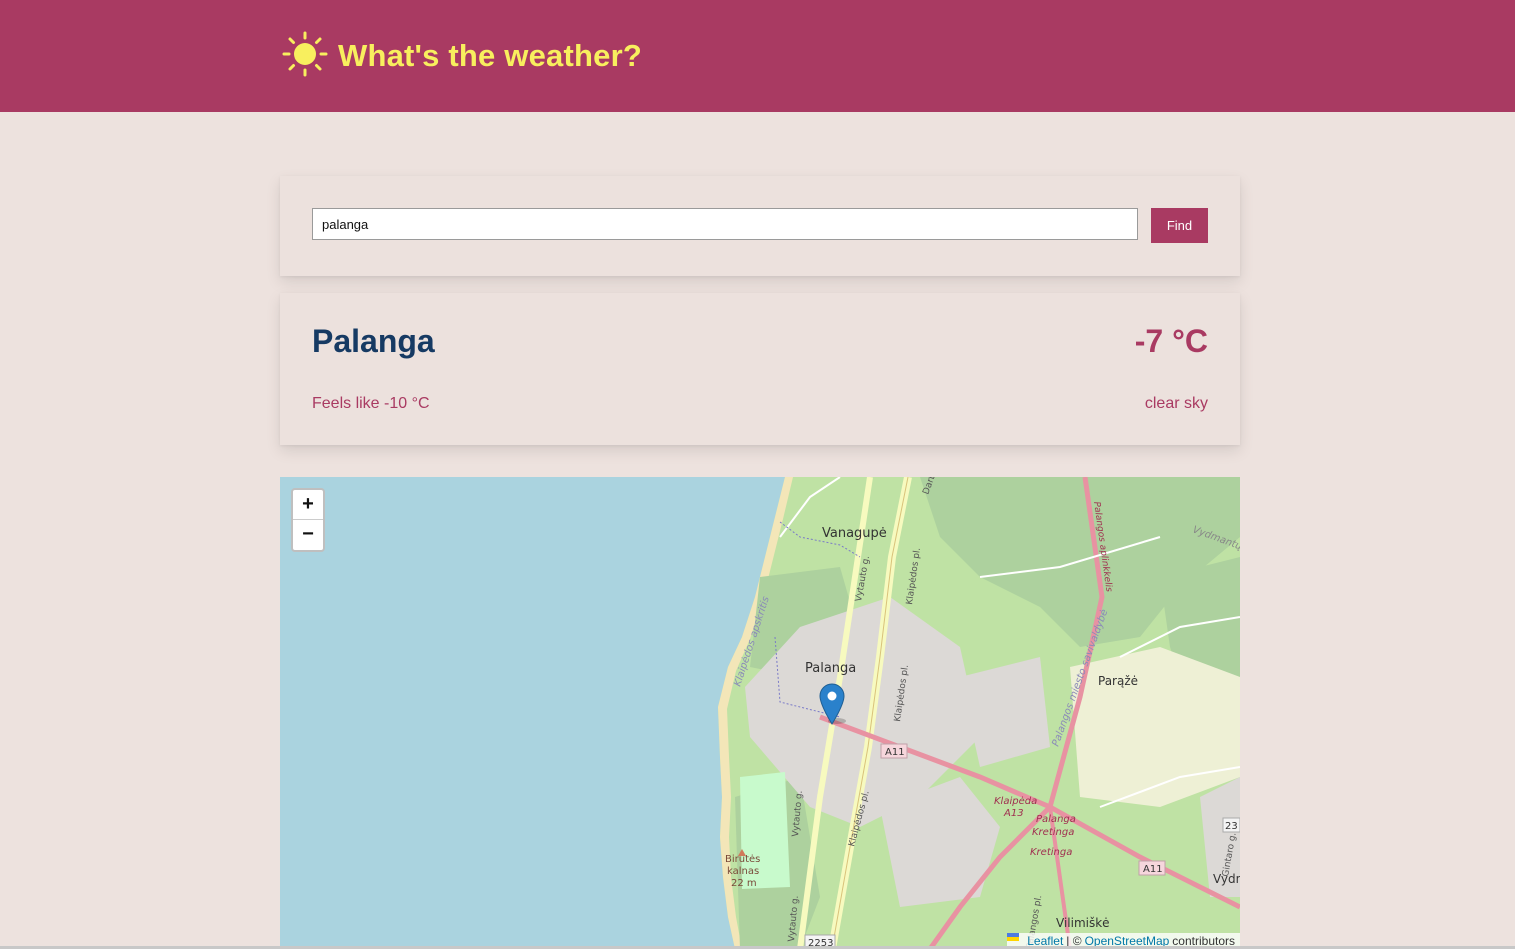 The width and height of the screenshot is (1515, 949). Describe the element at coordinates (1179, 225) in the screenshot. I see `find-button: Find` at that location.